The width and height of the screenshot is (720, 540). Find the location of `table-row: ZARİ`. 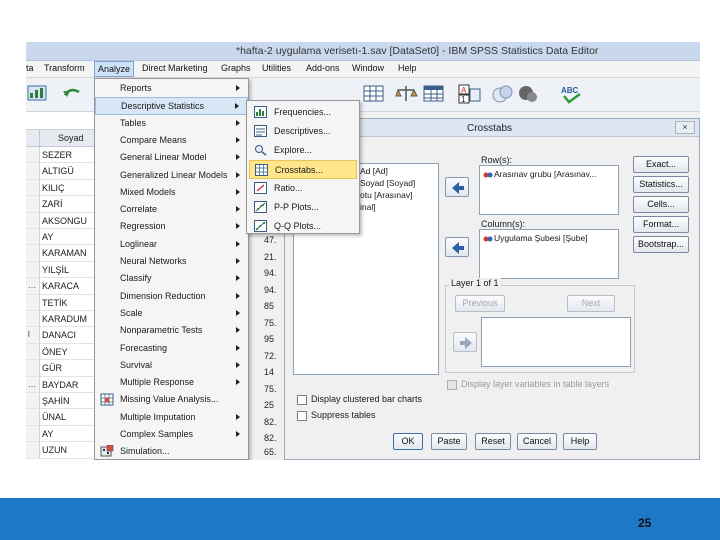

table-row: ZARİ is located at coordinates (60, 204).